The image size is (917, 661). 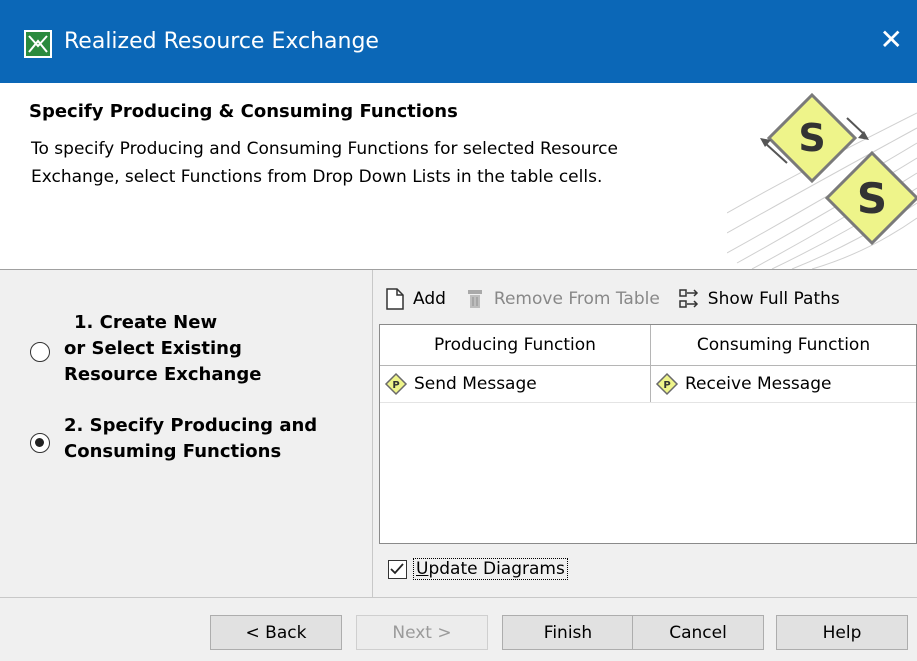 I want to click on close-icon: ✕, so click(x=891, y=40).